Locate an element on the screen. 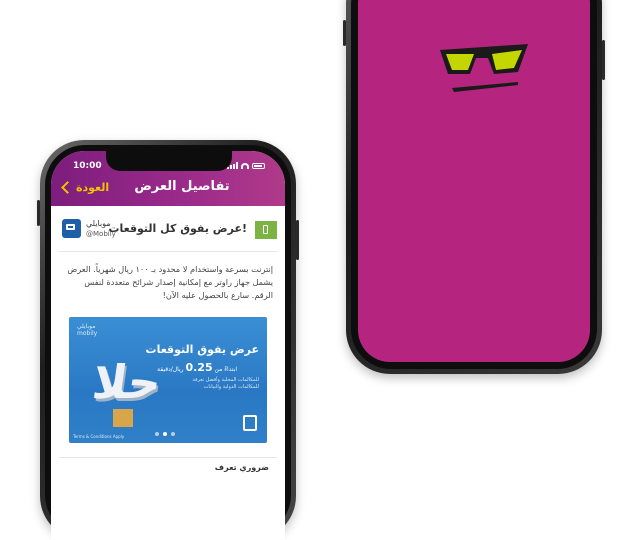 This screenshot has height=540, width=640. banner-hala-text: حلا is located at coordinates (127, 382).